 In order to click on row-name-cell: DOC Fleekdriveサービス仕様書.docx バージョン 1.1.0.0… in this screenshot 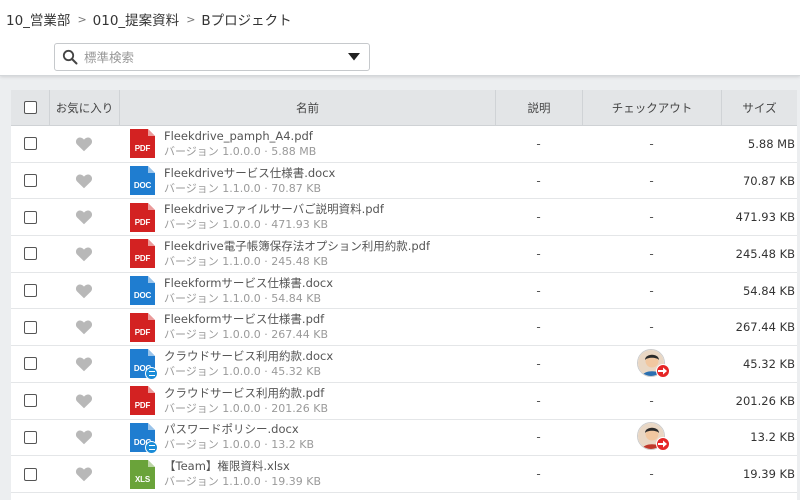, I will do `click(307, 181)`.